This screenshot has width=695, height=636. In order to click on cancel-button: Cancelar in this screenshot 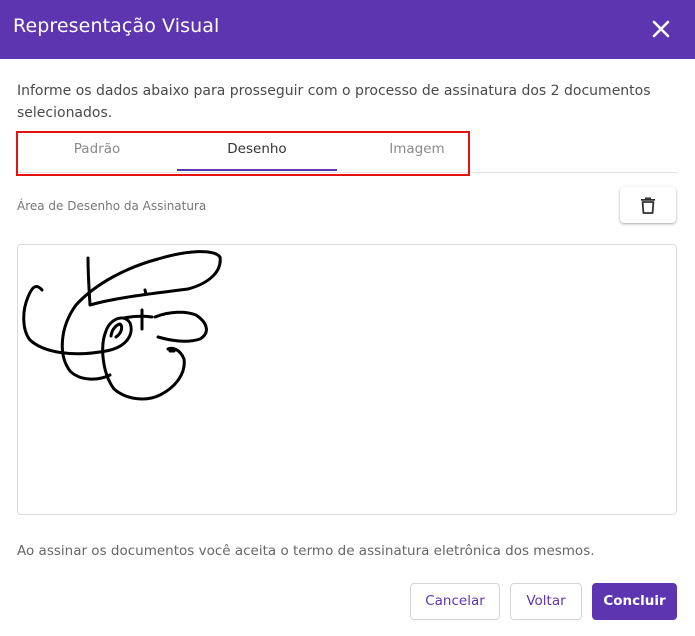, I will do `click(455, 601)`.